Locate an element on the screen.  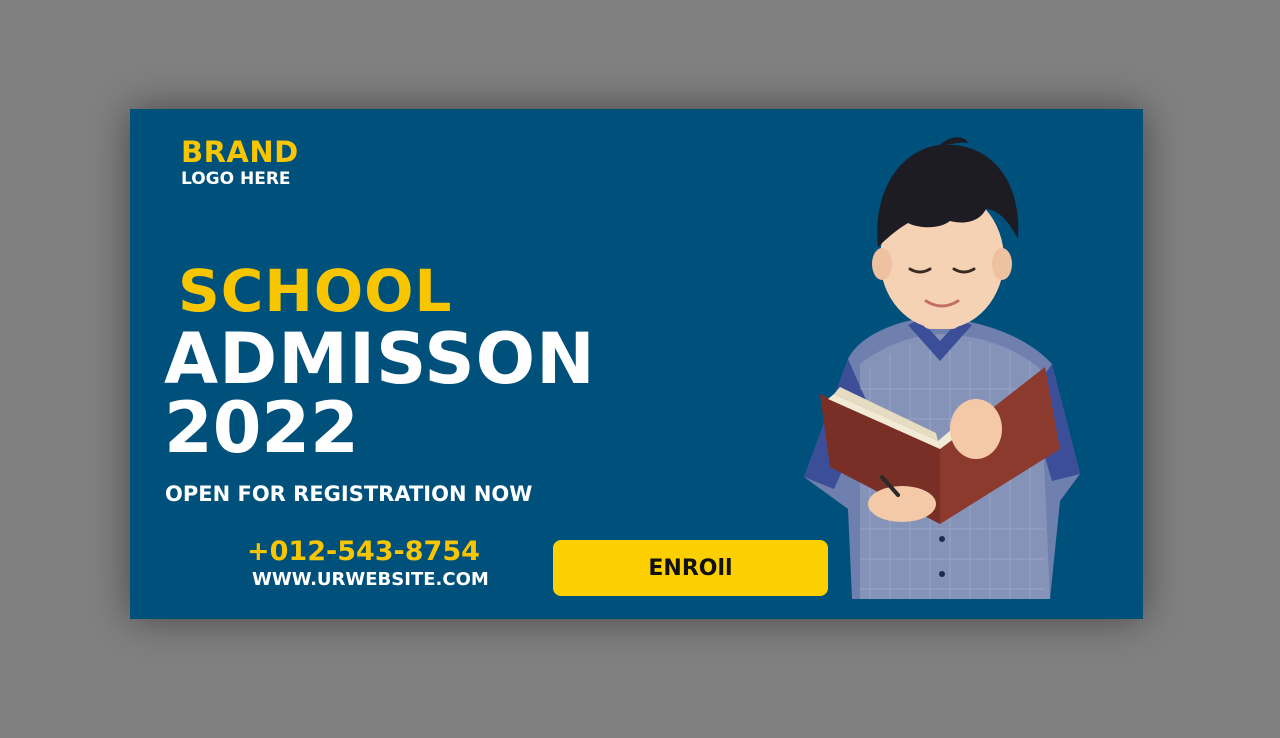
logo-placeholder-text: LOGO HERE is located at coordinates (236, 179).